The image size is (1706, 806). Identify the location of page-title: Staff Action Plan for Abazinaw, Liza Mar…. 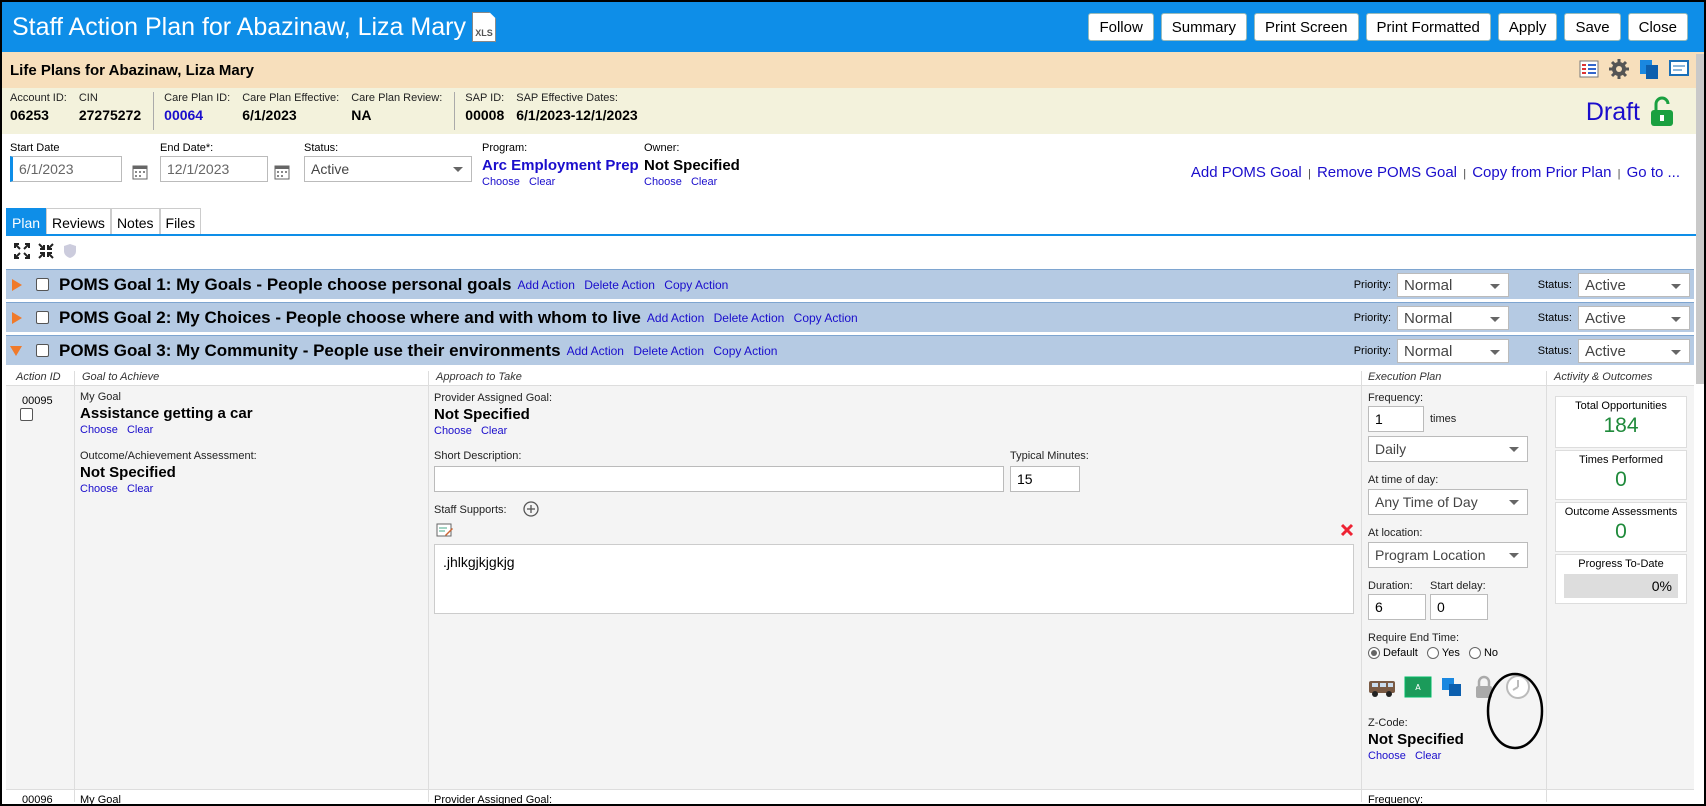
(239, 26).